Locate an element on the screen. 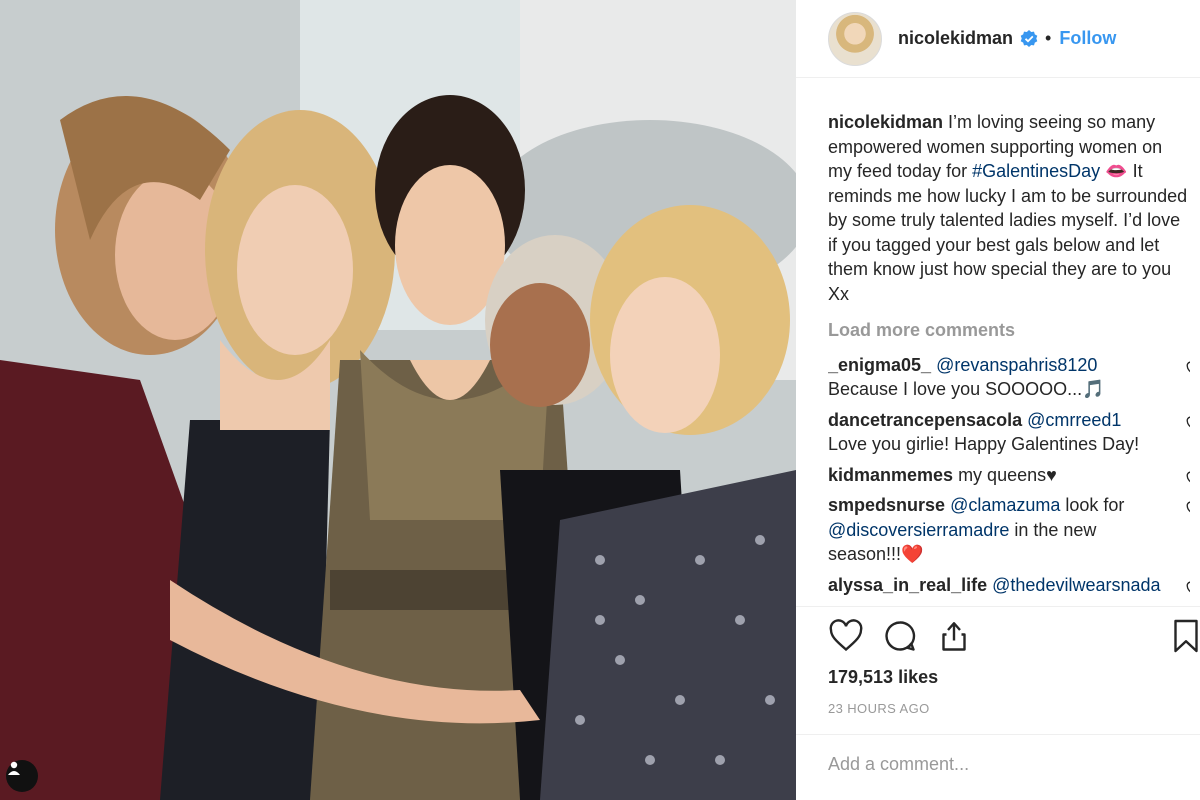 The image size is (1200, 800). comment-text: Love you girlie! Happy Galentines Day! is located at coordinates (984, 444).